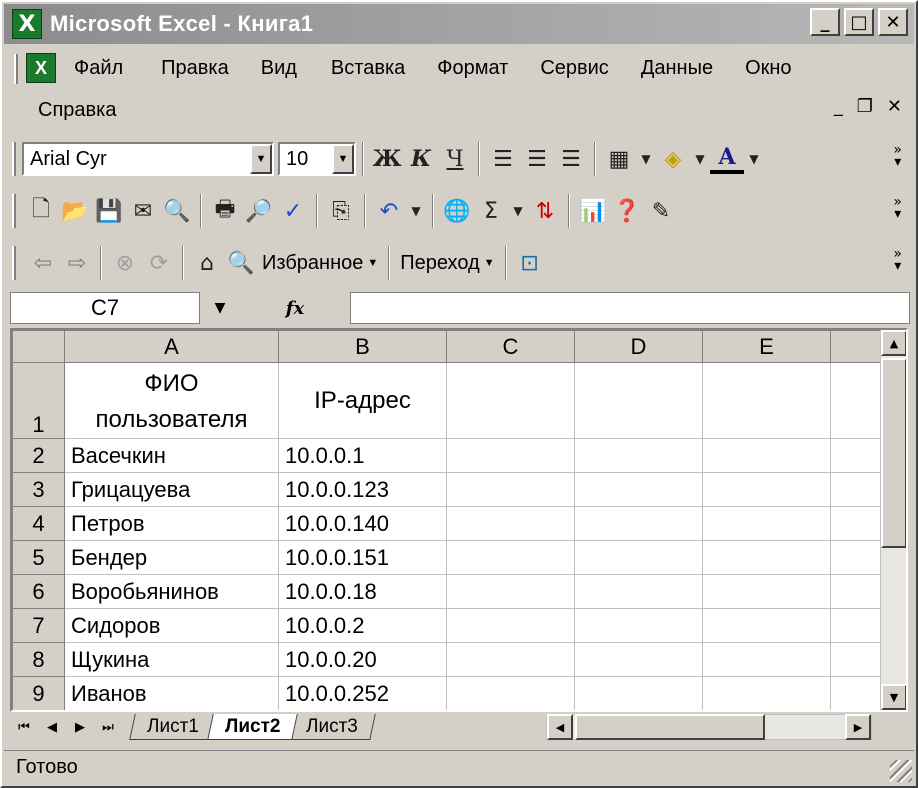  Describe the element at coordinates (171, 693) in the screenshot. I see `cell-a: Иванов` at that location.